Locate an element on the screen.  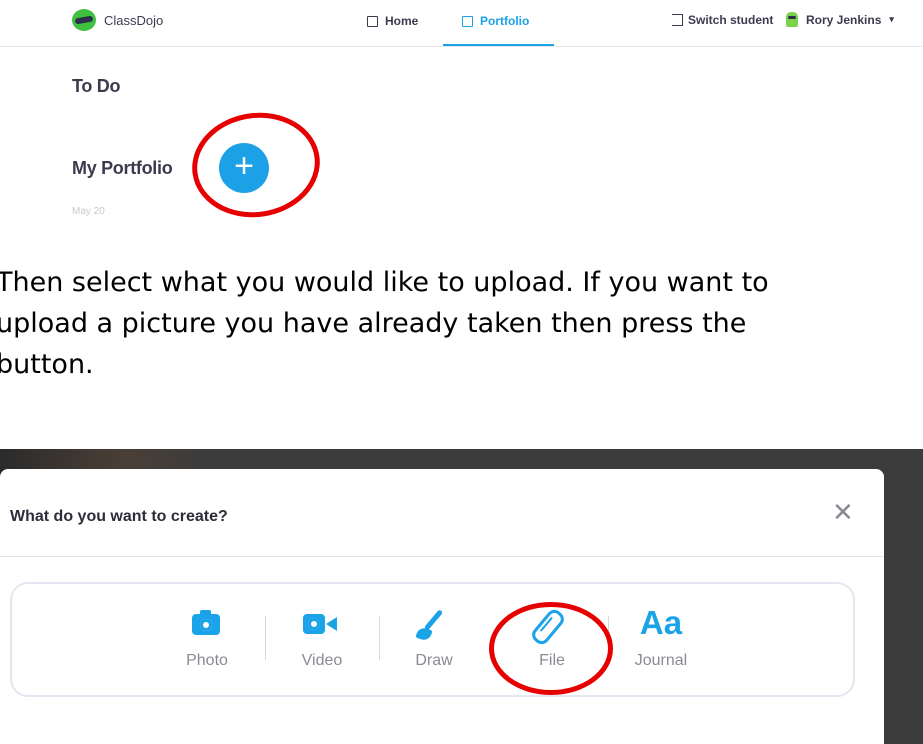
avatar is located at coordinates (792, 19).